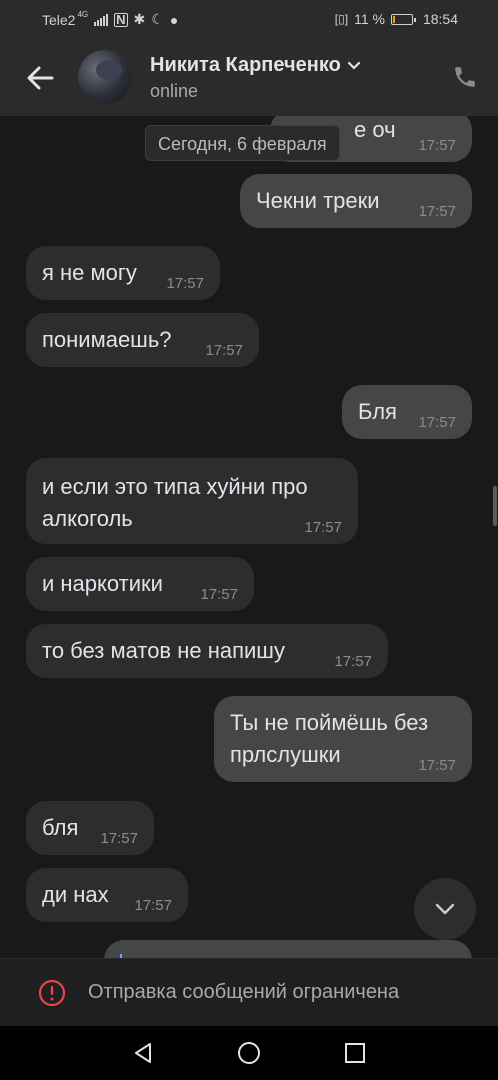  I want to click on clock: 18:54, so click(440, 19).